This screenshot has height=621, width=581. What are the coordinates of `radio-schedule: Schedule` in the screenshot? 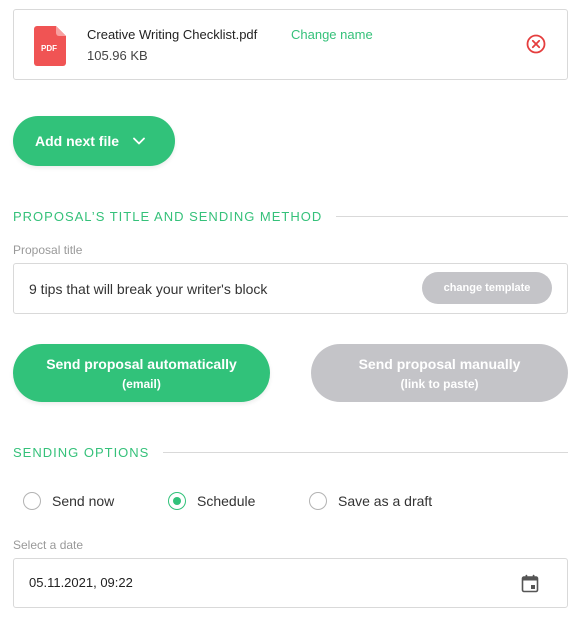 It's located at (238, 501).